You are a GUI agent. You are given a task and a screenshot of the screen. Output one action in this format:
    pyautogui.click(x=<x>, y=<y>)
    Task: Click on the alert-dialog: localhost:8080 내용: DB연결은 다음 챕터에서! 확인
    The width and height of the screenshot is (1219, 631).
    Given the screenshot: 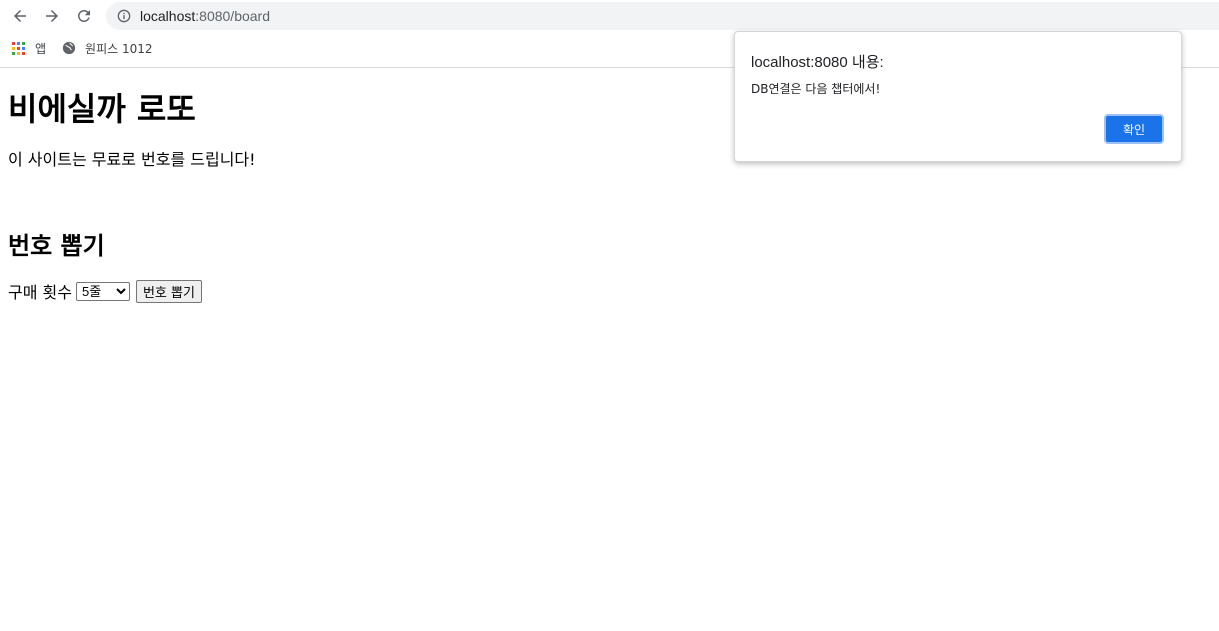 What is the action you would take?
    pyautogui.click(x=958, y=96)
    